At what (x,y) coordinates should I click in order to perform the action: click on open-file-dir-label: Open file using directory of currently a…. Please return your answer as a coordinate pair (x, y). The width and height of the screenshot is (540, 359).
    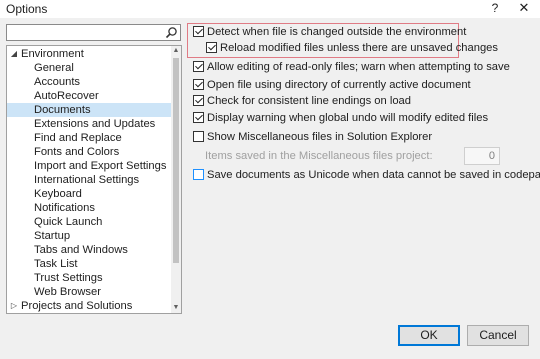
    Looking at the image, I should click on (339, 85).